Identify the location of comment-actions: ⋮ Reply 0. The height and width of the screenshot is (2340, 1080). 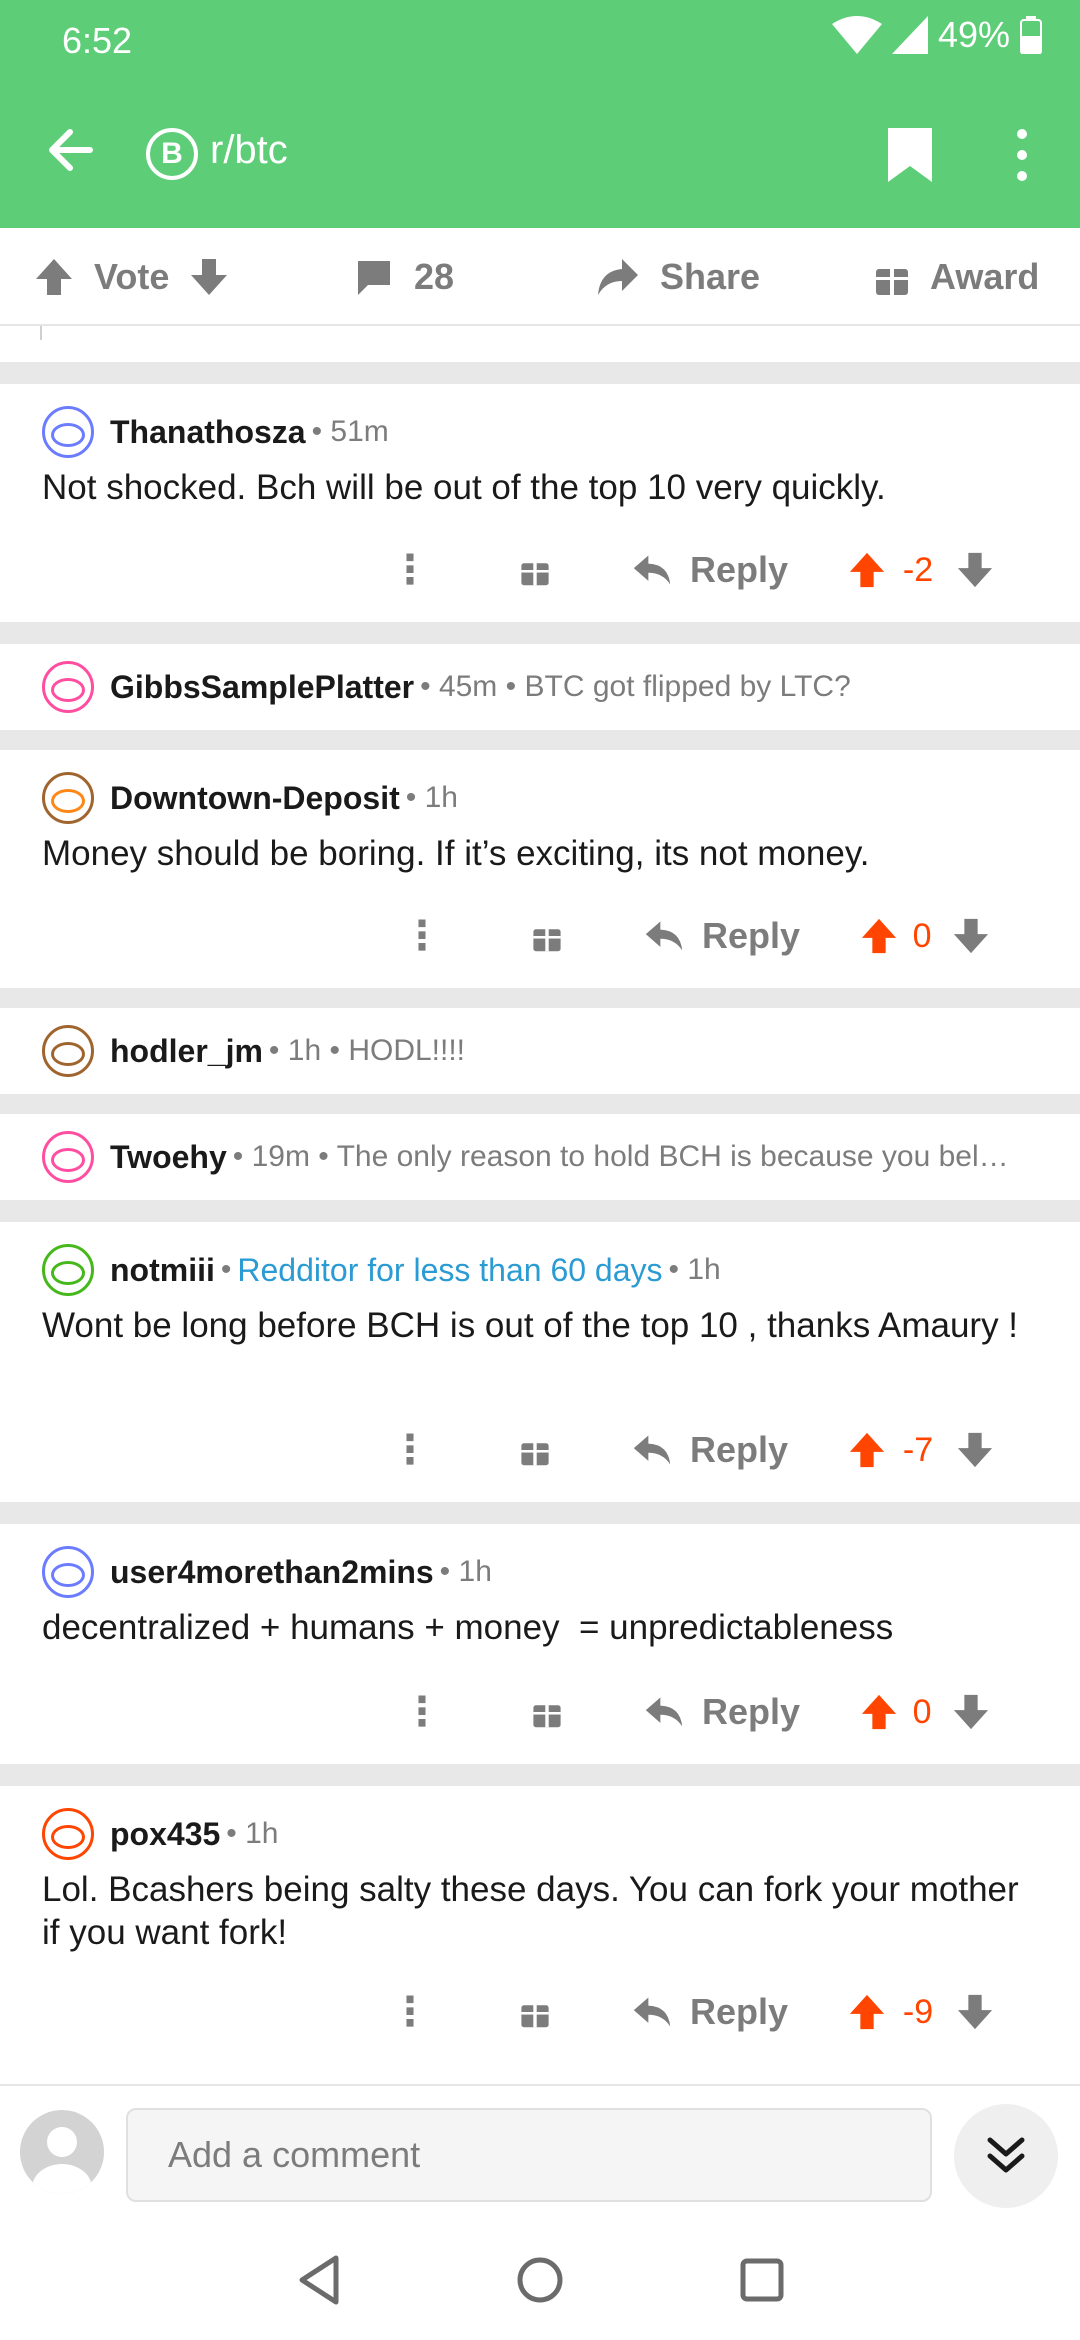
(696, 1712).